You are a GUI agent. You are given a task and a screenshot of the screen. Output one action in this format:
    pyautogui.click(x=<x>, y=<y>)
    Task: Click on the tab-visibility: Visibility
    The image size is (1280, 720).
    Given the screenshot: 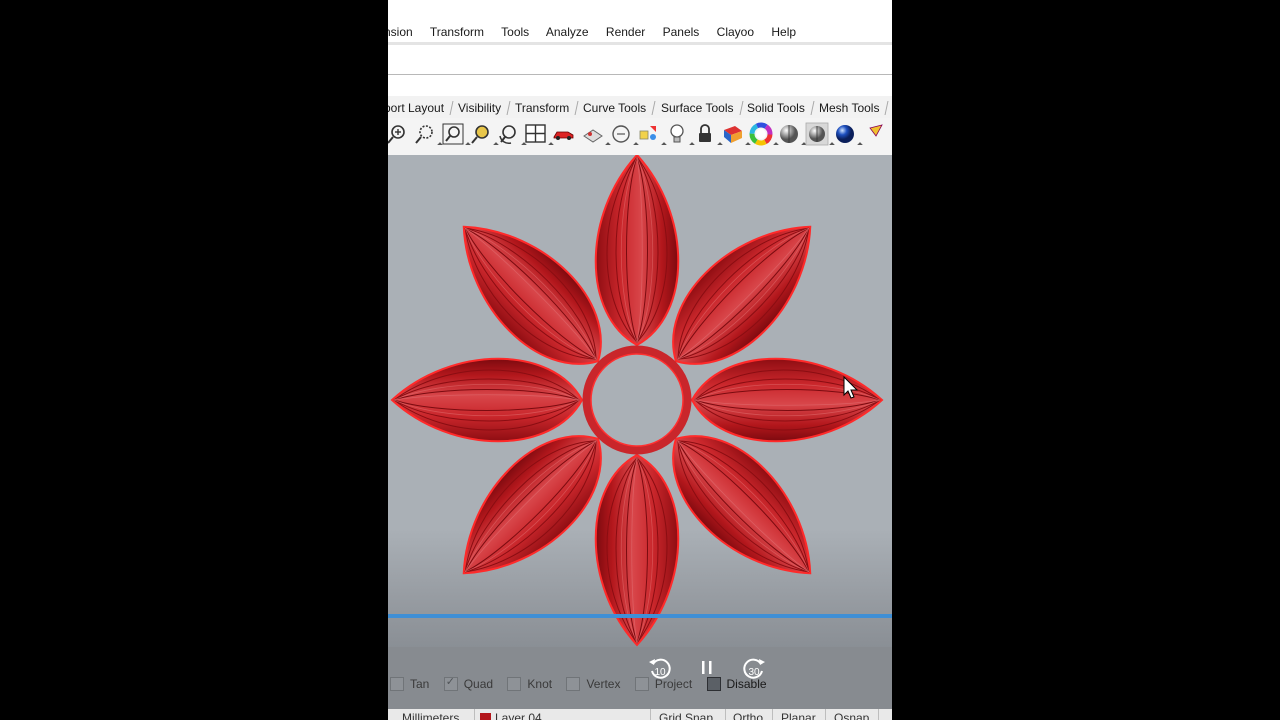 What is the action you would take?
    pyautogui.click(x=480, y=108)
    